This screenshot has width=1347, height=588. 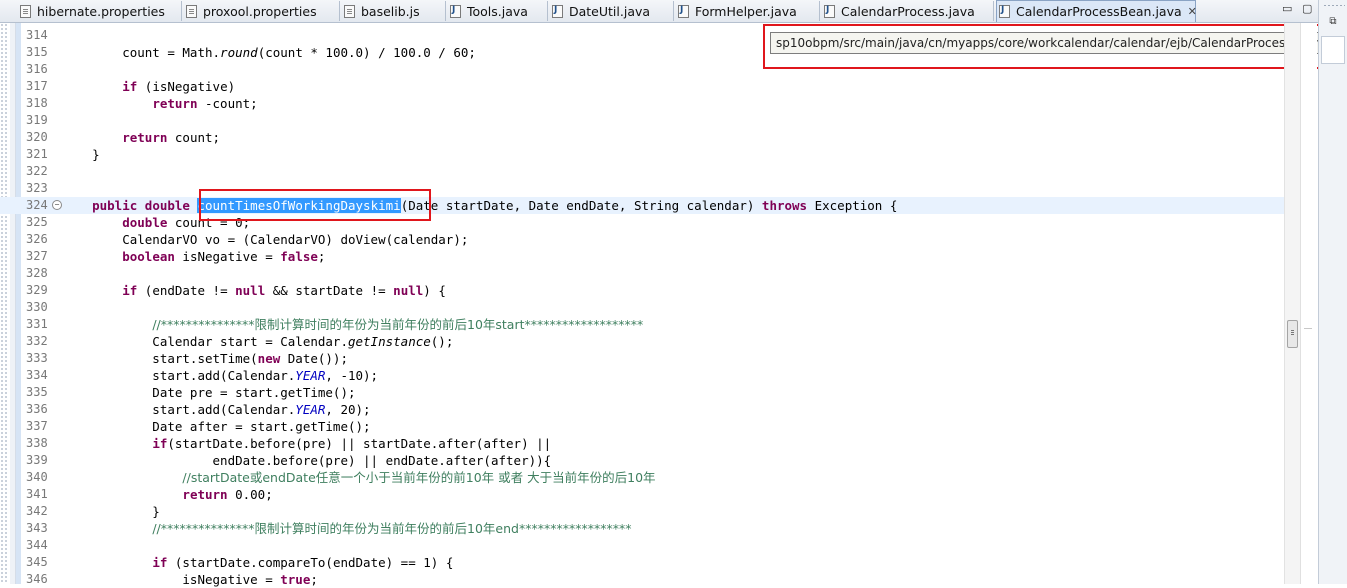 What do you see at coordinates (37, 273) in the screenshot?
I see `line-number: 328` at bounding box center [37, 273].